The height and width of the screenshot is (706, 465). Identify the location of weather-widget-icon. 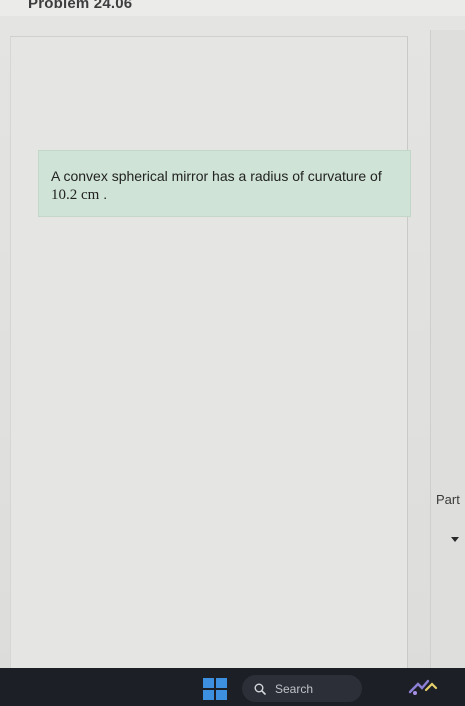
(423, 688).